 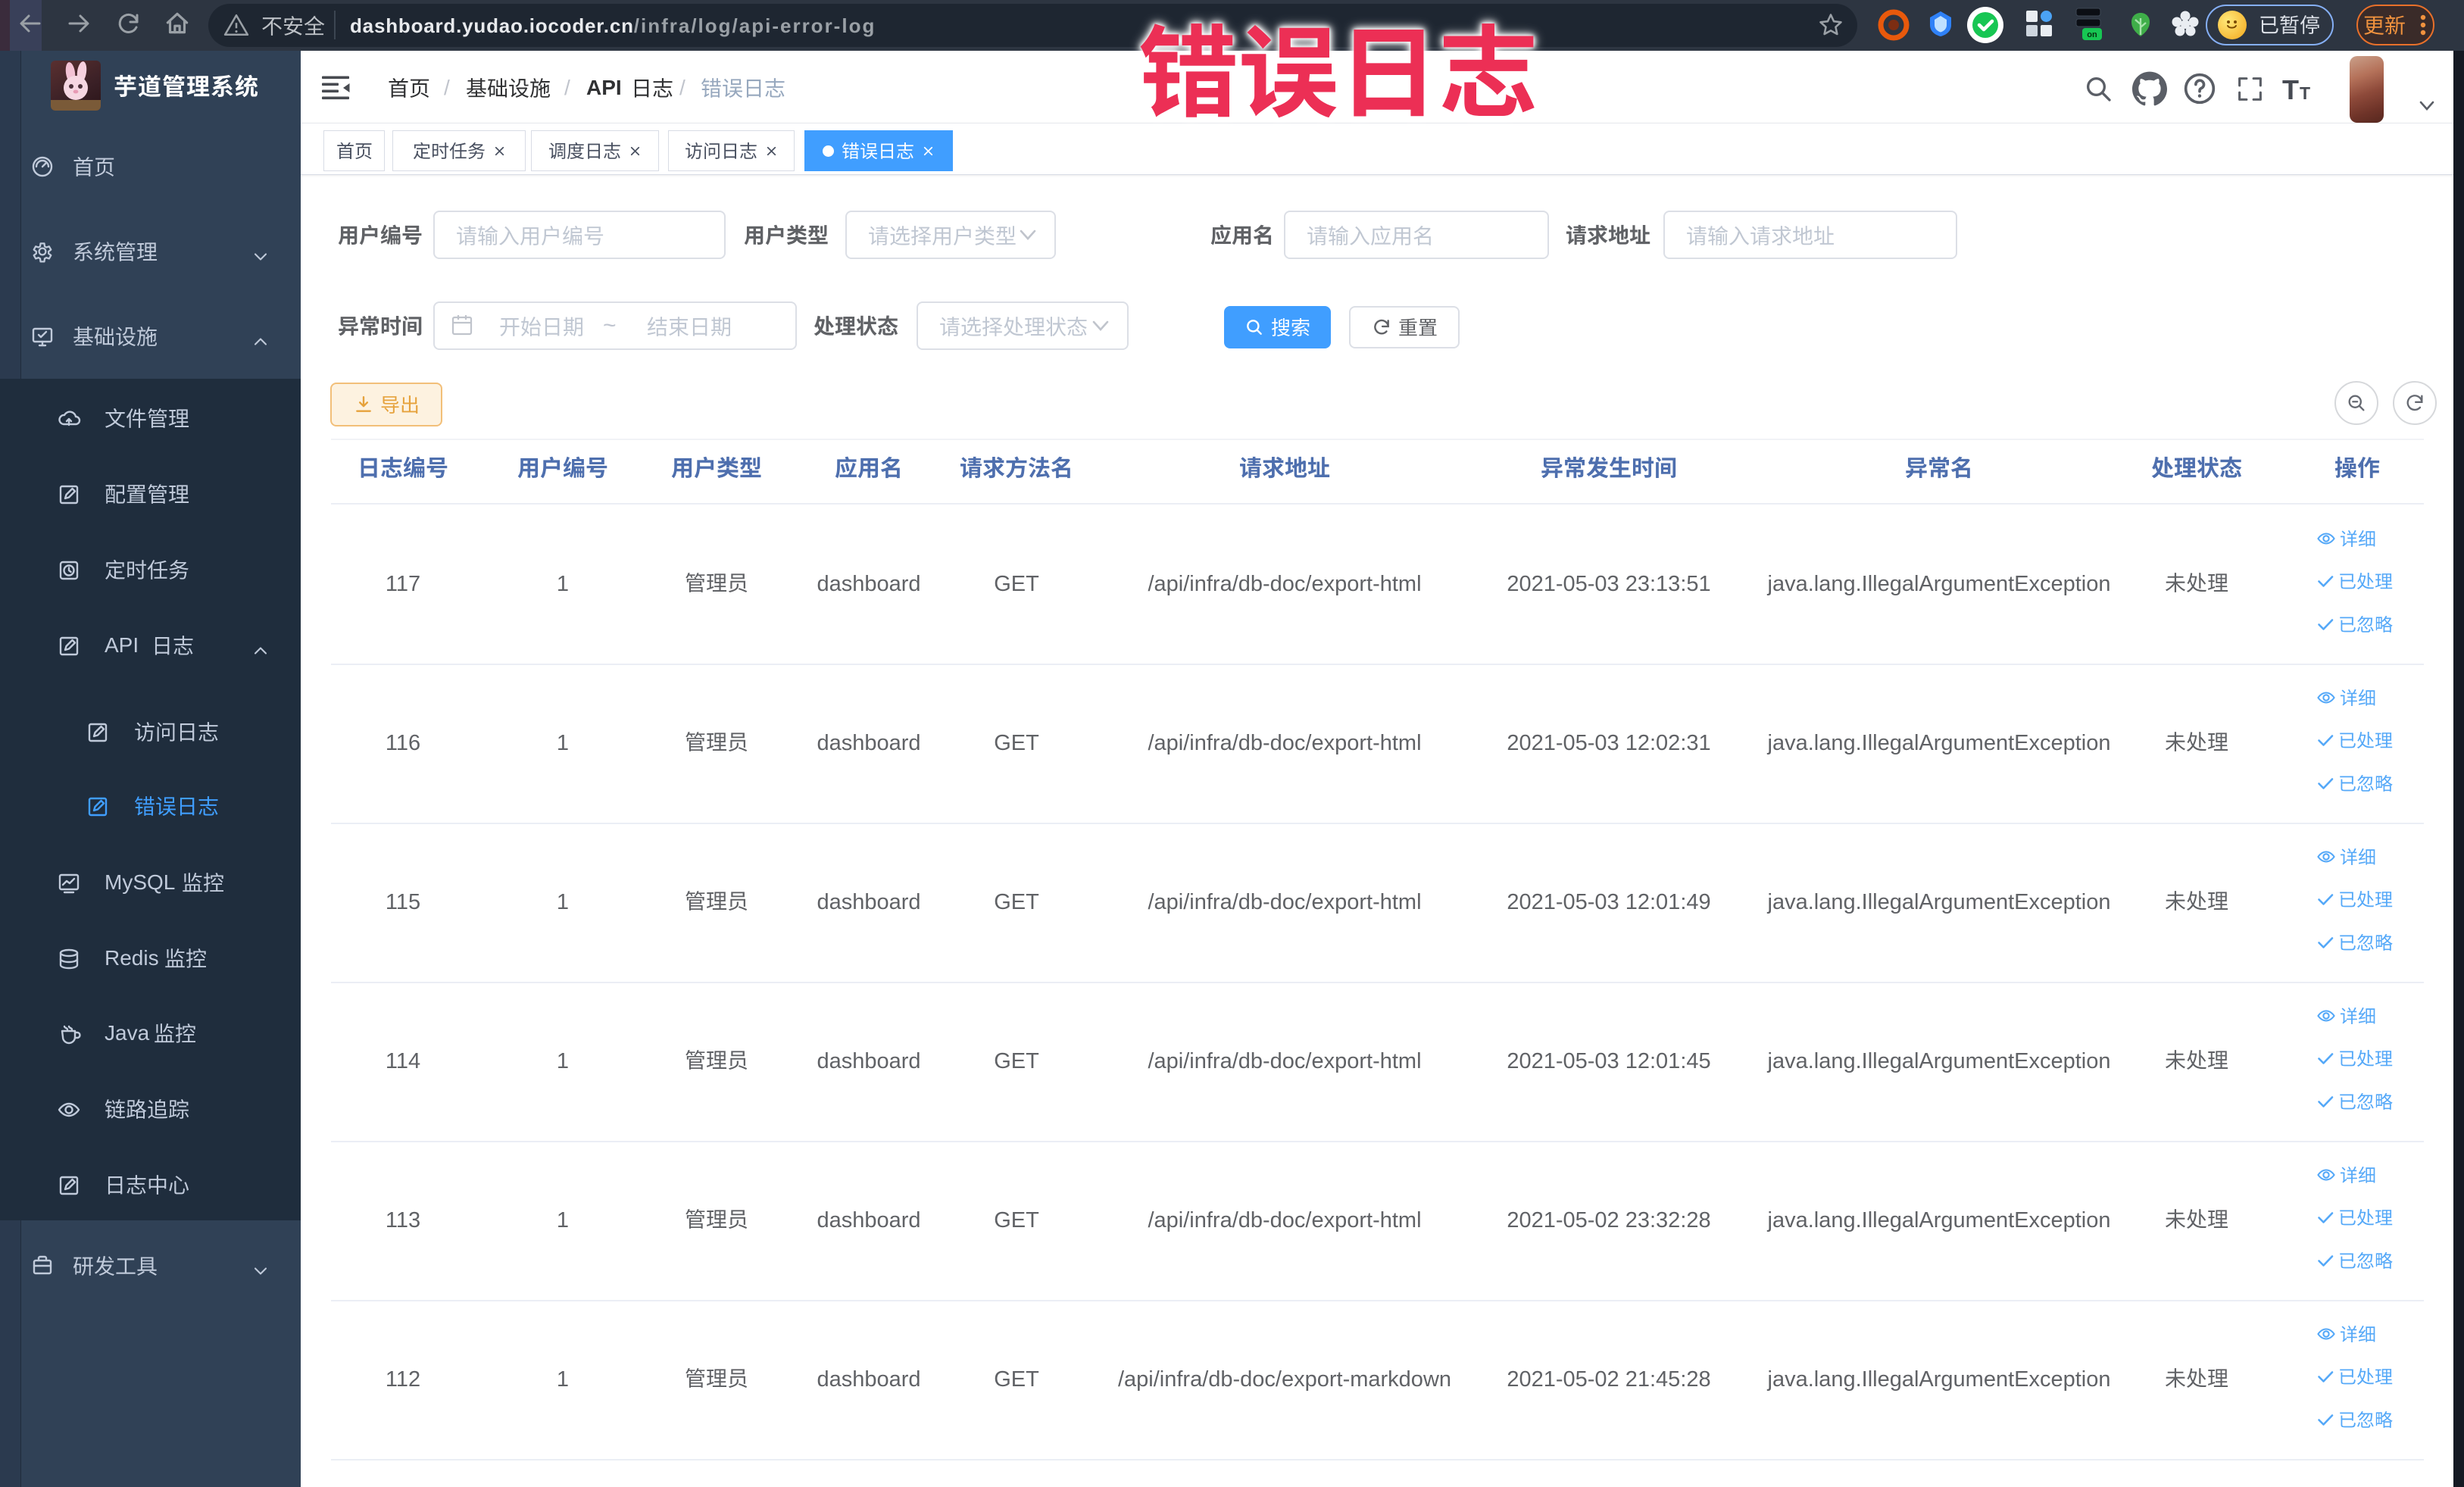 I want to click on svg-text: on, so click(x=2092, y=34).